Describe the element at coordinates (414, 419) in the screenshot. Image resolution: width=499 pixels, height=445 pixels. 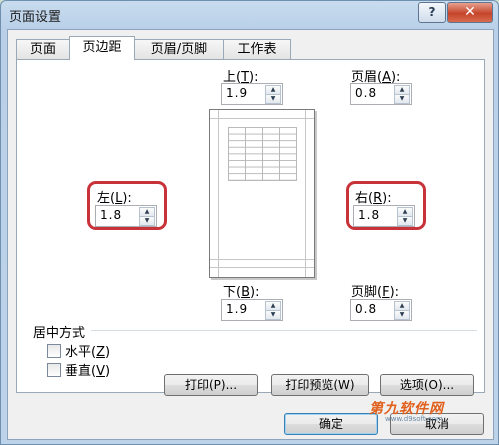
I see `watermark-url: www.d9soft.com` at that location.